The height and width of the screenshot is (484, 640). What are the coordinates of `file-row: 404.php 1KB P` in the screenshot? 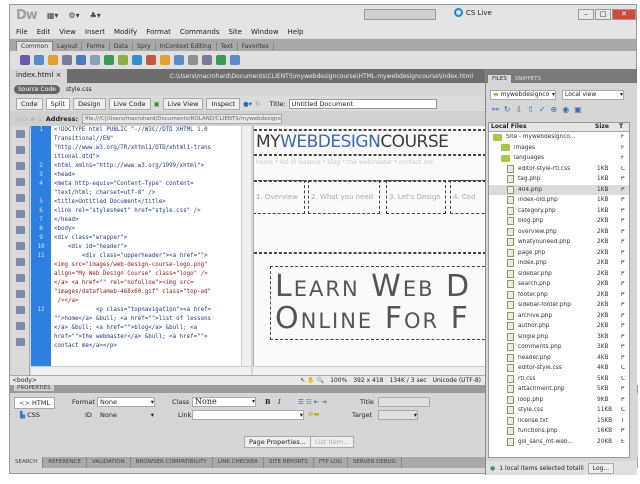 It's located at (559, 189).